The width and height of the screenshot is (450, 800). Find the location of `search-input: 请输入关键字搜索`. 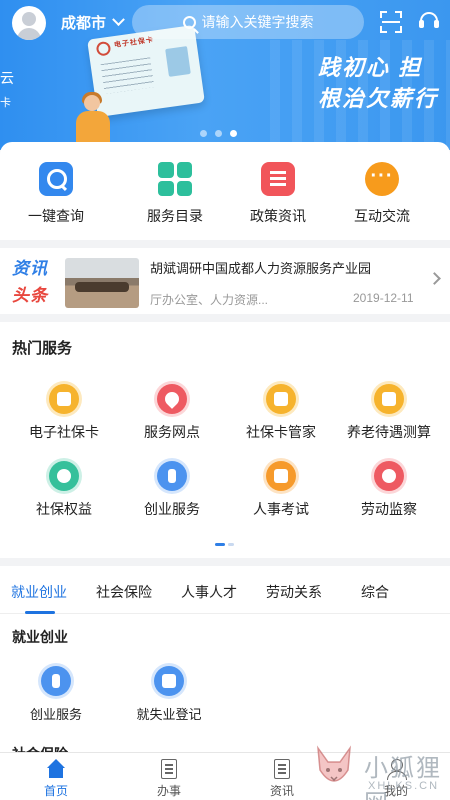

search-input: 请输入关键字搜索 is located at coordinates (248, 22).